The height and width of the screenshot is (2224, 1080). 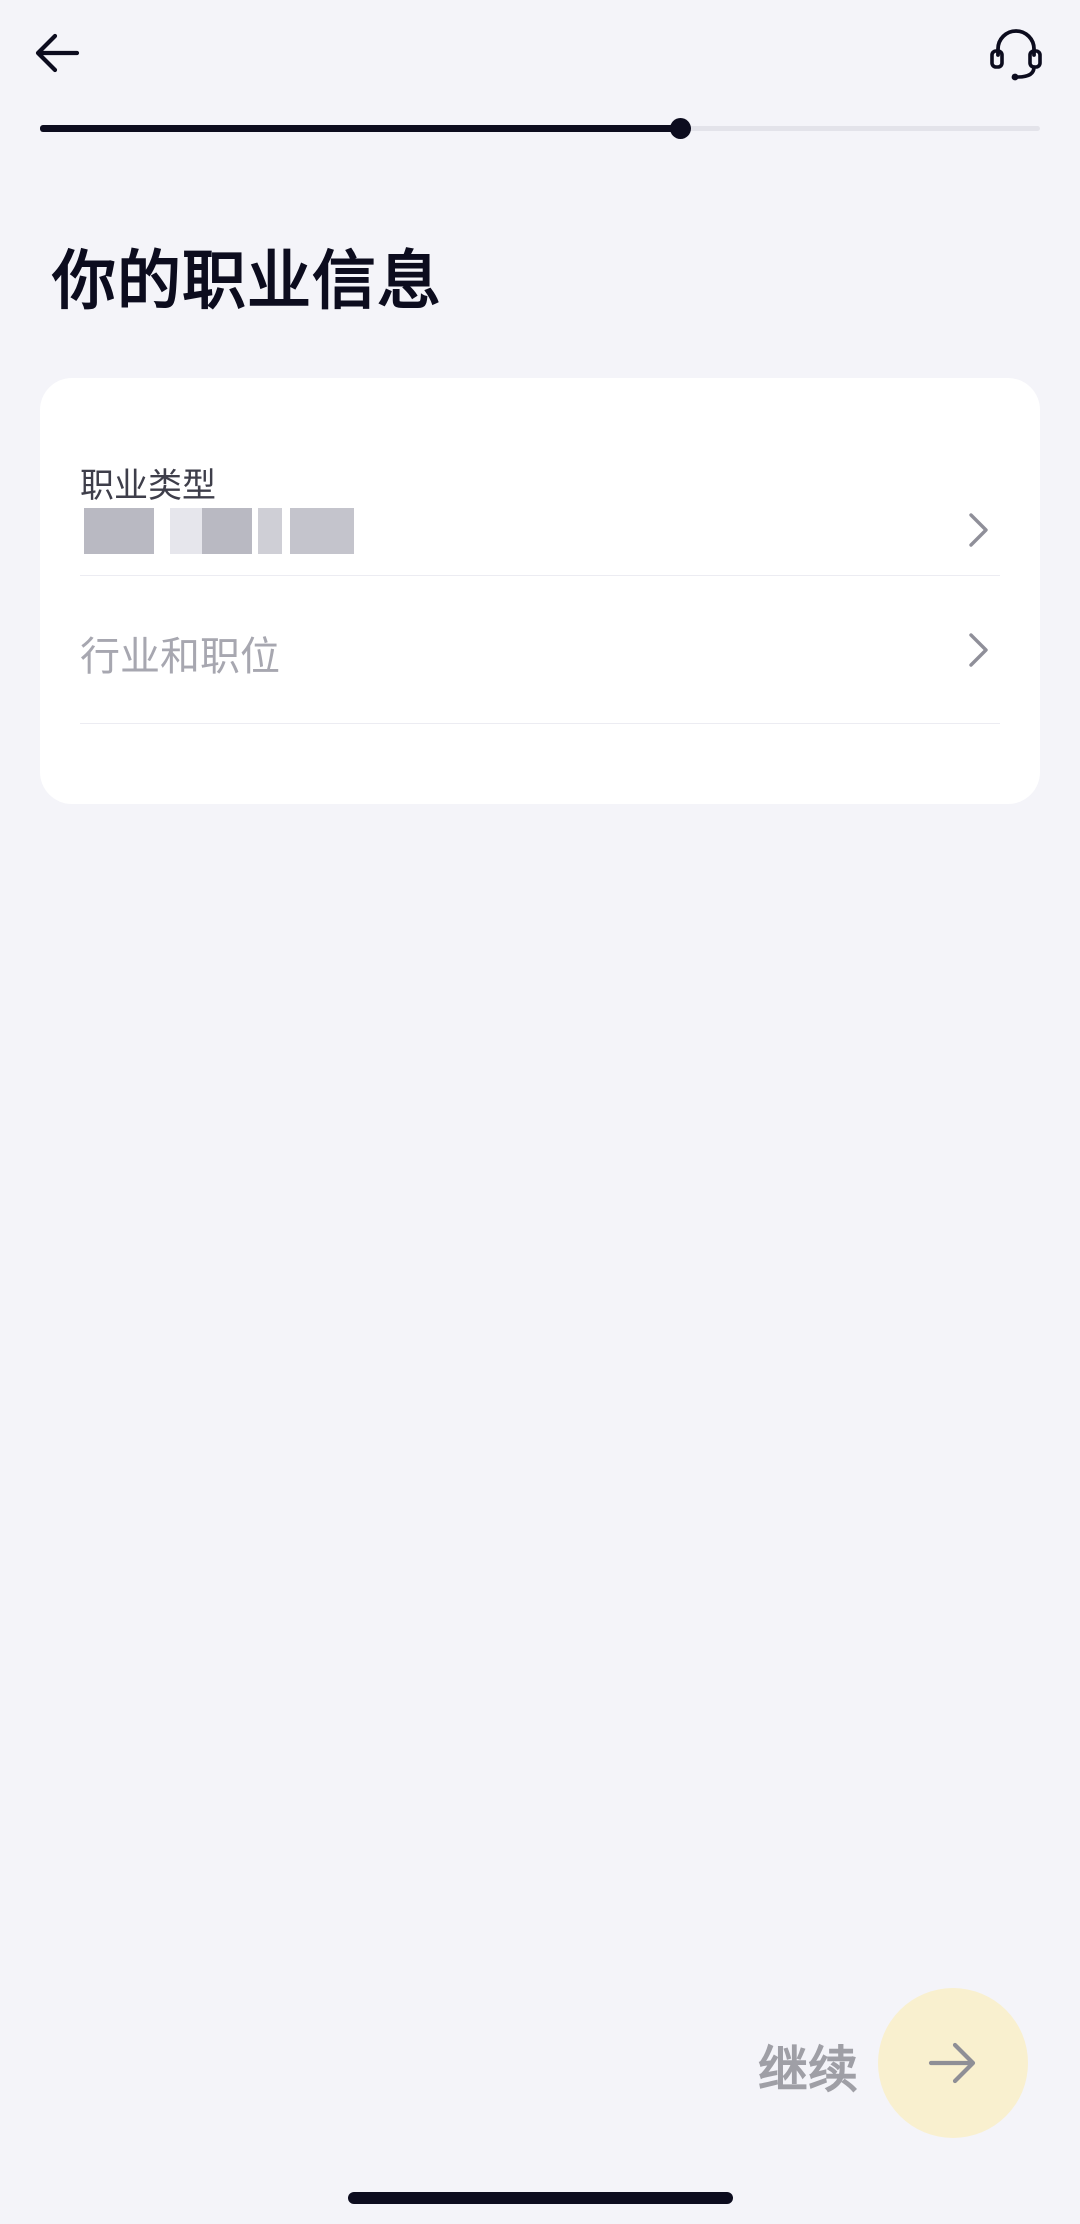 What do you see at coordinates (540, 2198) in the screenshot?
I see `home-indicator` at bounding box center [540, 2198].